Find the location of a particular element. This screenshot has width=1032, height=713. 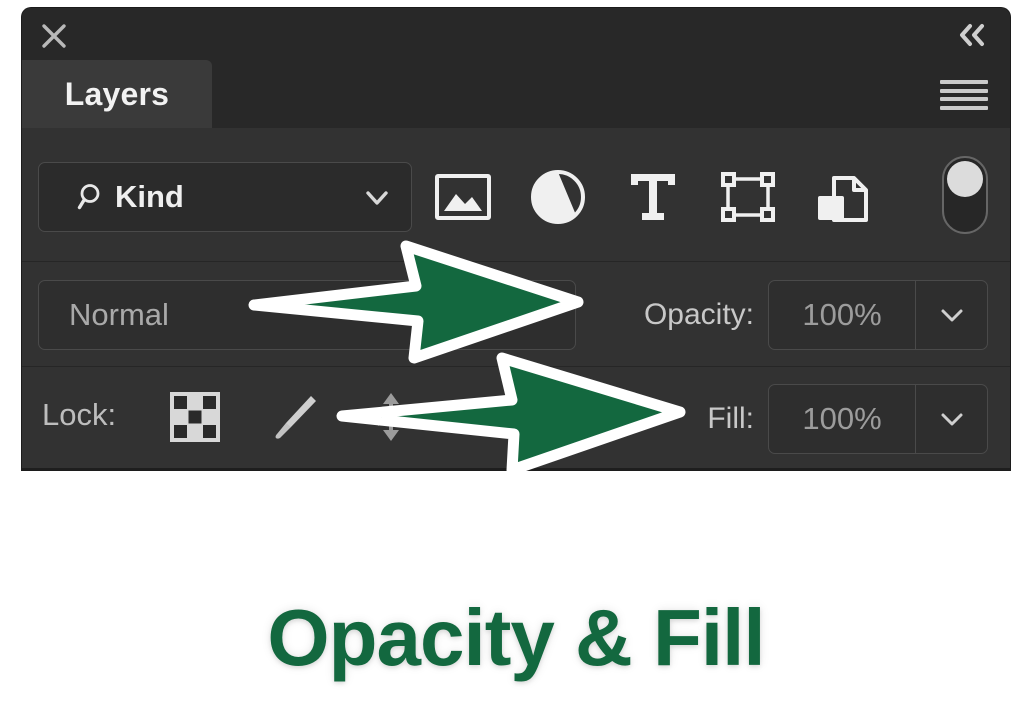

fill-field: 100% is located at coordinates (878, 419).